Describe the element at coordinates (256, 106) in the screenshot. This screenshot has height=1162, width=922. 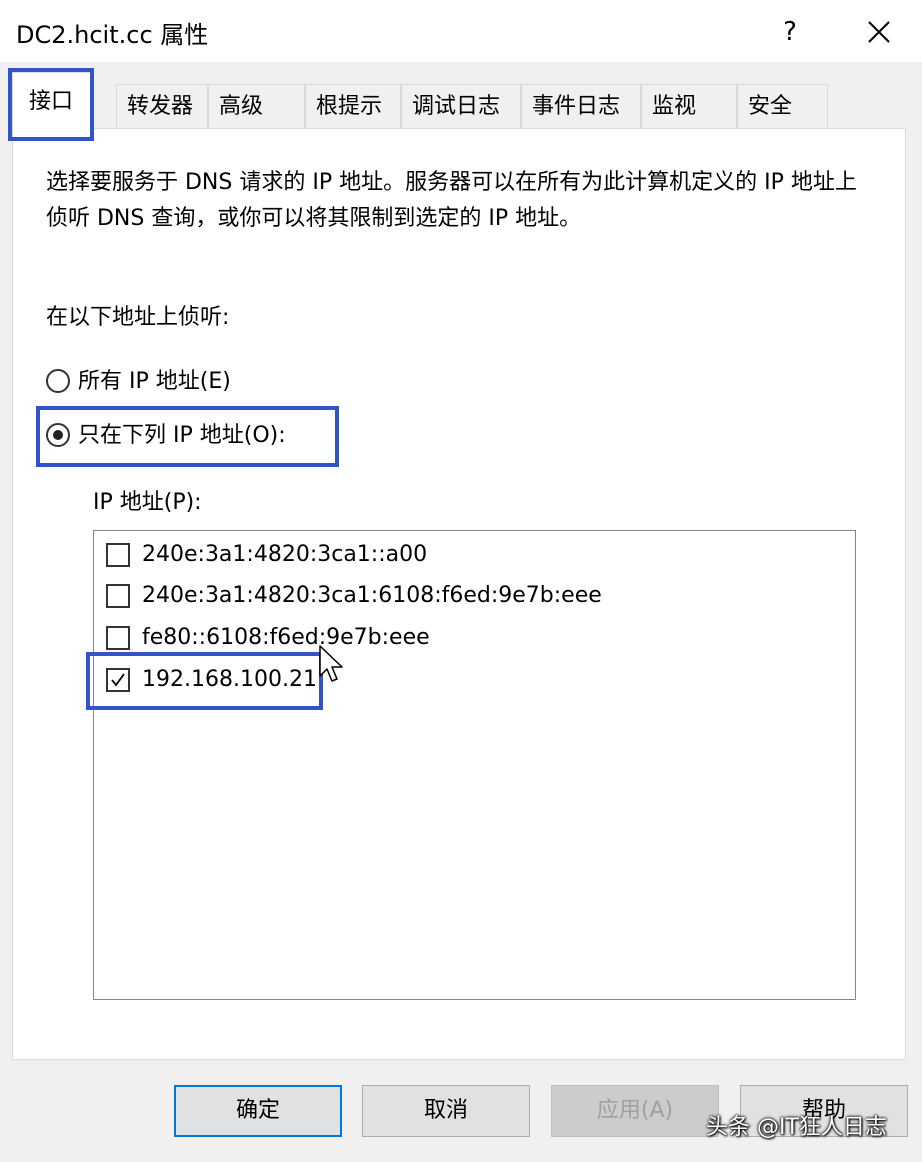
I see `tab-advanced: 高级` at that location.